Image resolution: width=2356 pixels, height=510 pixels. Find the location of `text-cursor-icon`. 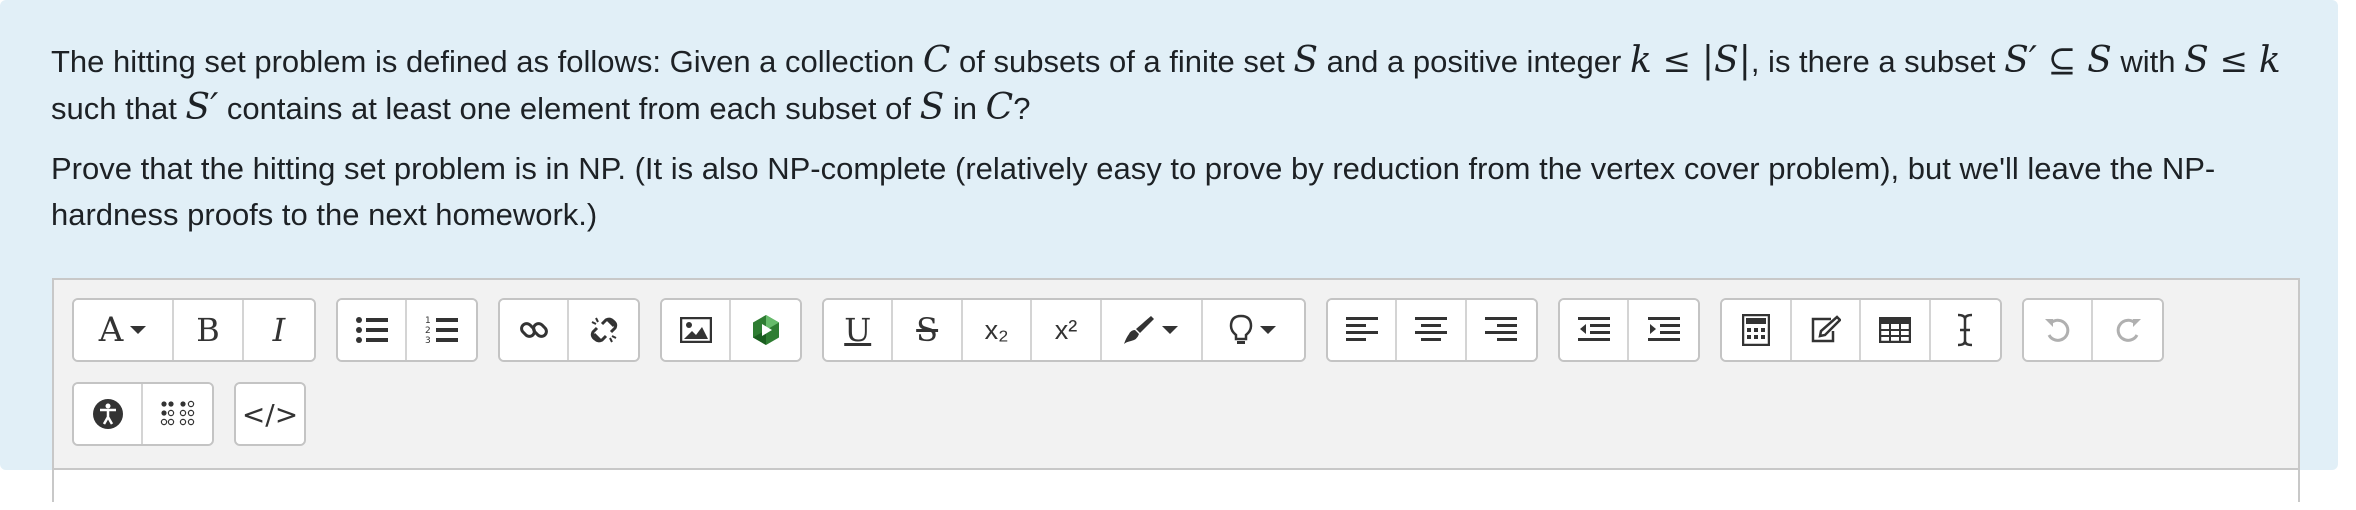

text-cursor-icon is located at coordinates (1965, 330).